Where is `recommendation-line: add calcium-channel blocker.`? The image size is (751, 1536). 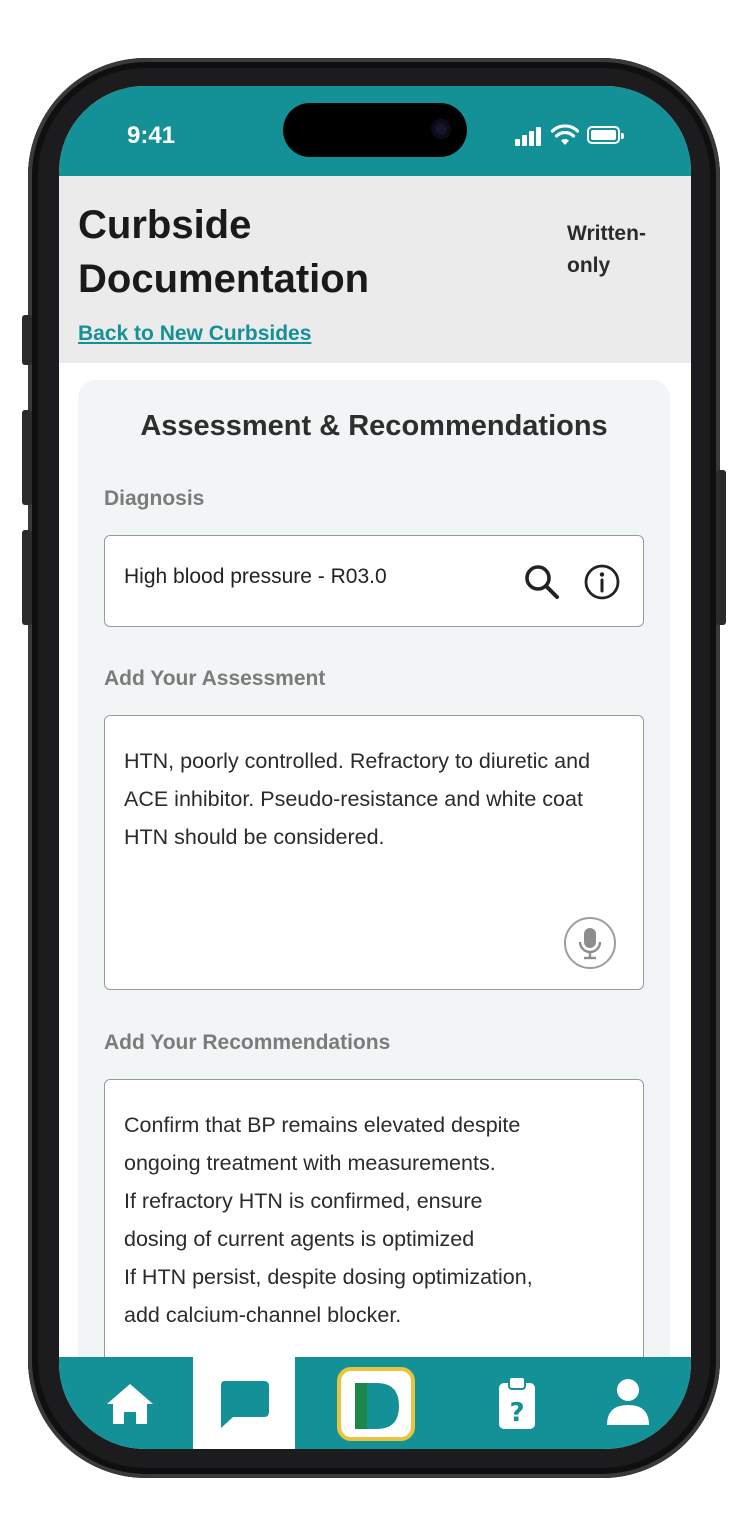
recommendation-line: add calcium-channel blocker. is located at coordinates (263, 1315).